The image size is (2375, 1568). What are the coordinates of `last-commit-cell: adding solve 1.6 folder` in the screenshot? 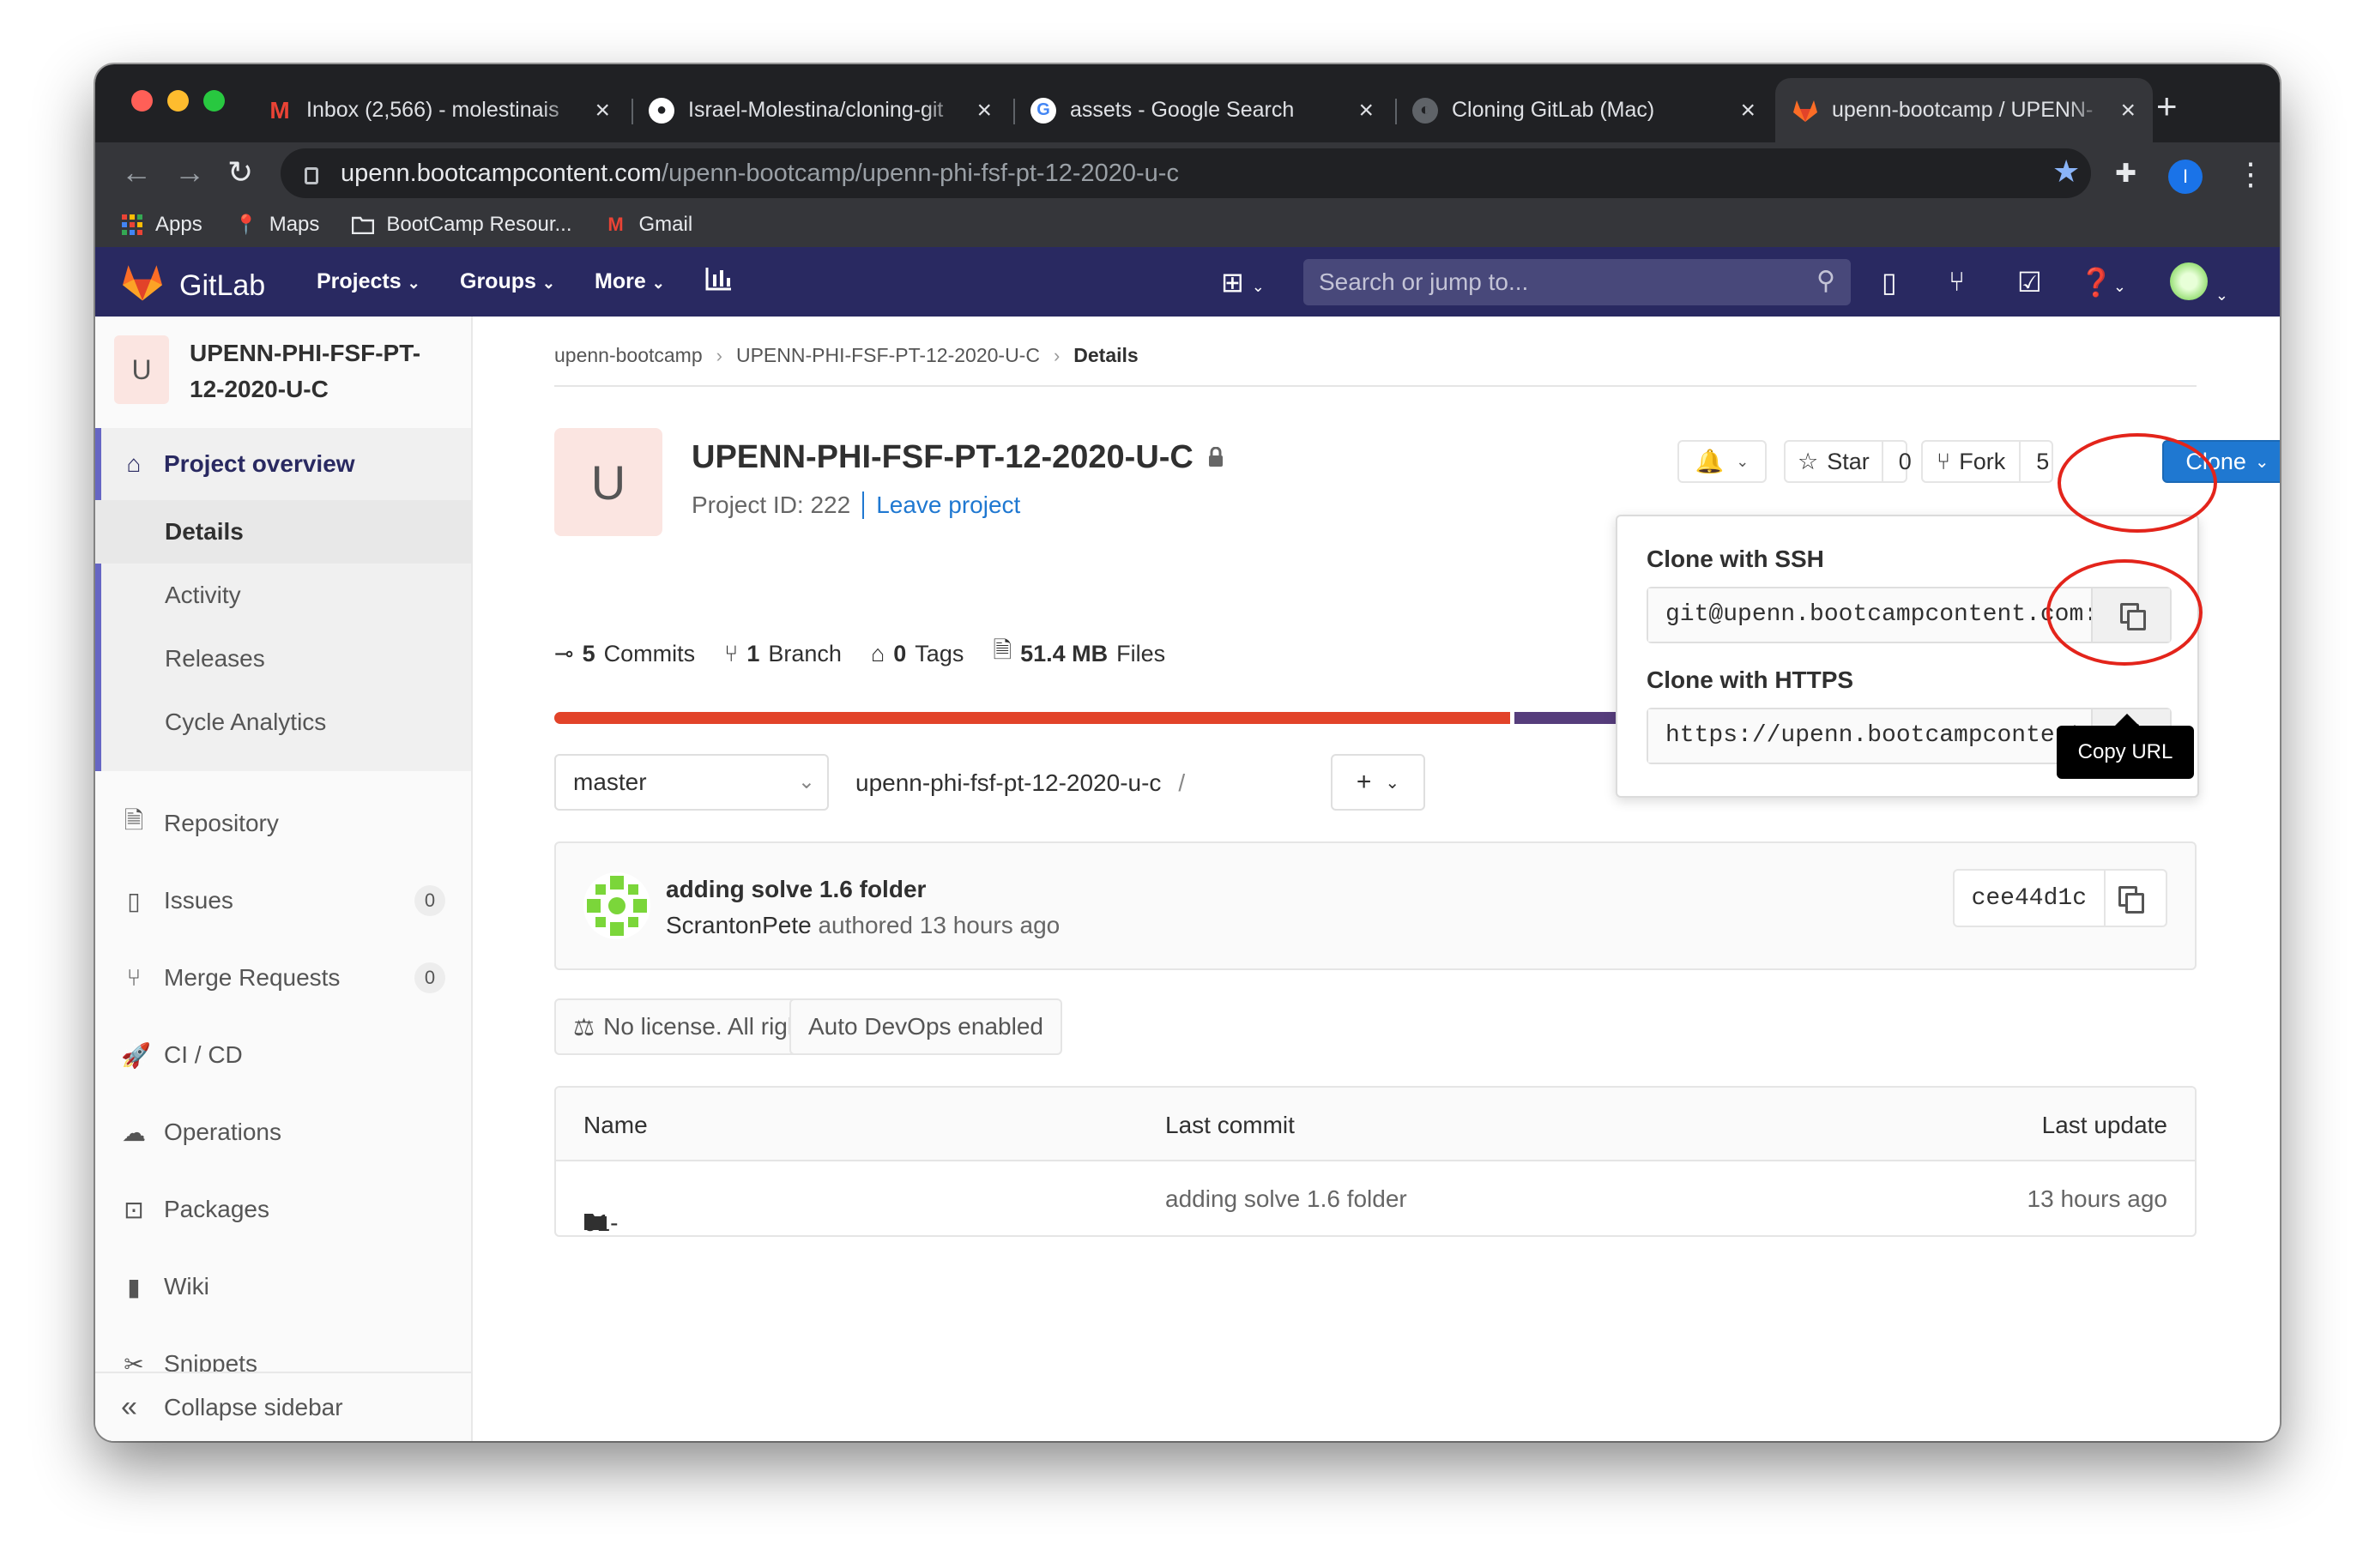 It's located at (1286, 1199).